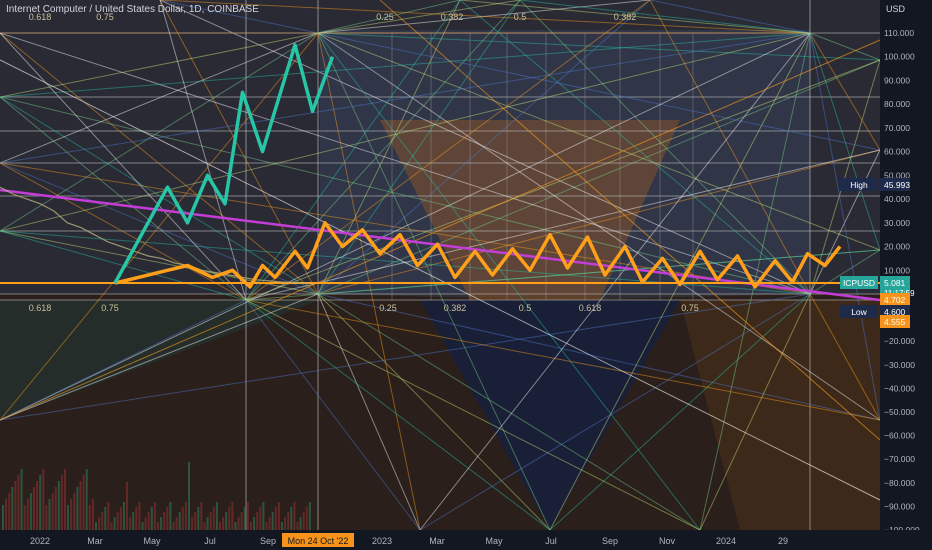  I want to click on y-tick-label: 20.000, so click(897, 247).